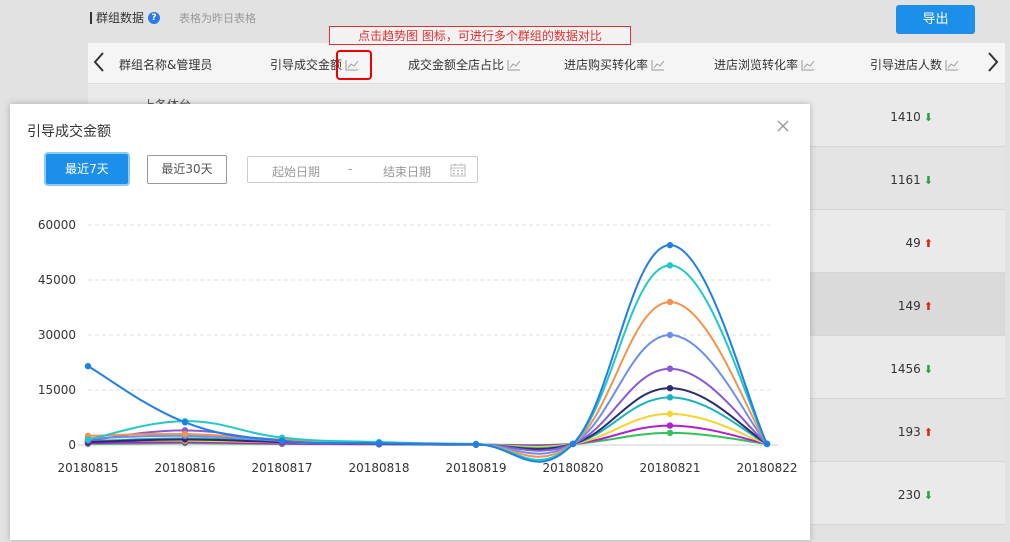 This screenshot has height=542, width=1010. Describe the element at coordinates (911, 180) in the screenshot. I see `visitors-cell: 1161 ⬇` at that location.